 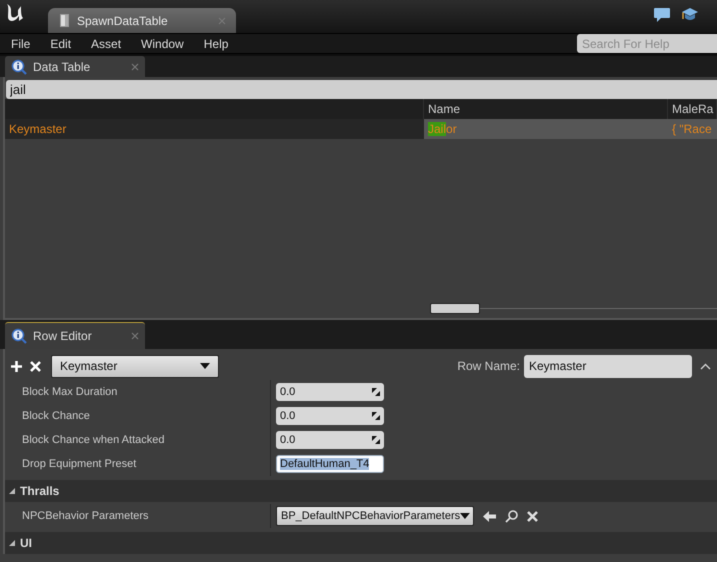 What do you see at coordinates (647, 43) in the screenshot?
I see `help-search-field: Search For Help` at bounding box center [647, 43].